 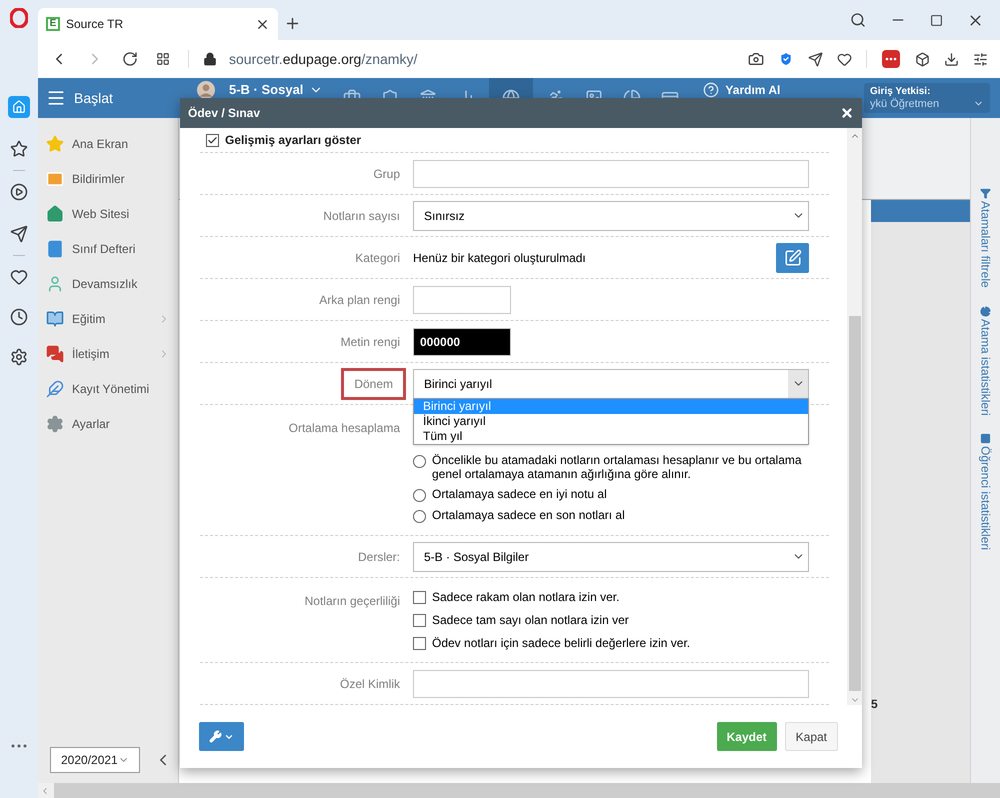 What do you see at coordinates (293, 140) in the screenshot?
I see `checkbox-label: Gelişmiş ayarları göster` at bounding box center [293, 140].